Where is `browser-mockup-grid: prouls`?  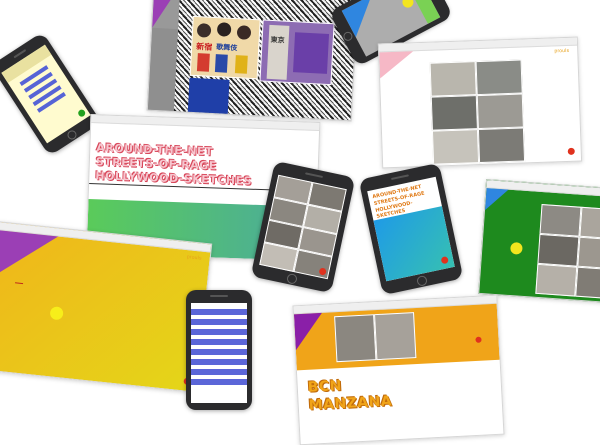 browser-mockup-grid: prouls is located at coordinates (480, 102).